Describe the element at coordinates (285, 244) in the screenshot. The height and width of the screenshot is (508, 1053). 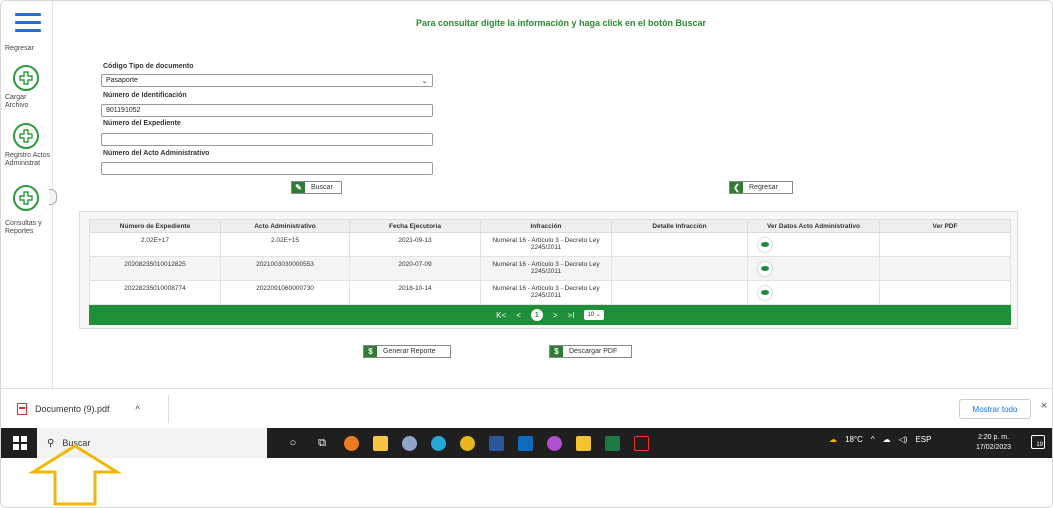
I see `acto-cell: 2.02E+15` at that location.